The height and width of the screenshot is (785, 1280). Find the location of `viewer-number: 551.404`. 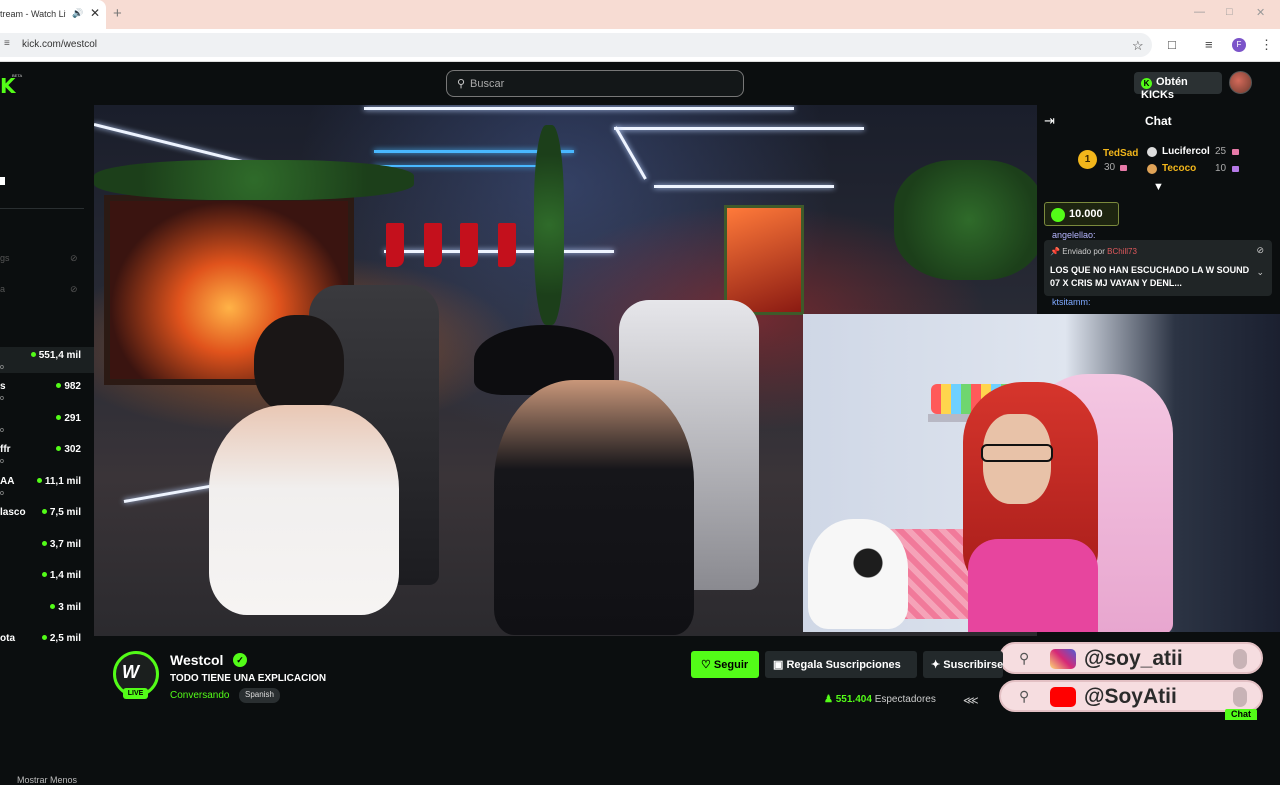

viewer-number: 551.404 is located at coordinates (853, 699).